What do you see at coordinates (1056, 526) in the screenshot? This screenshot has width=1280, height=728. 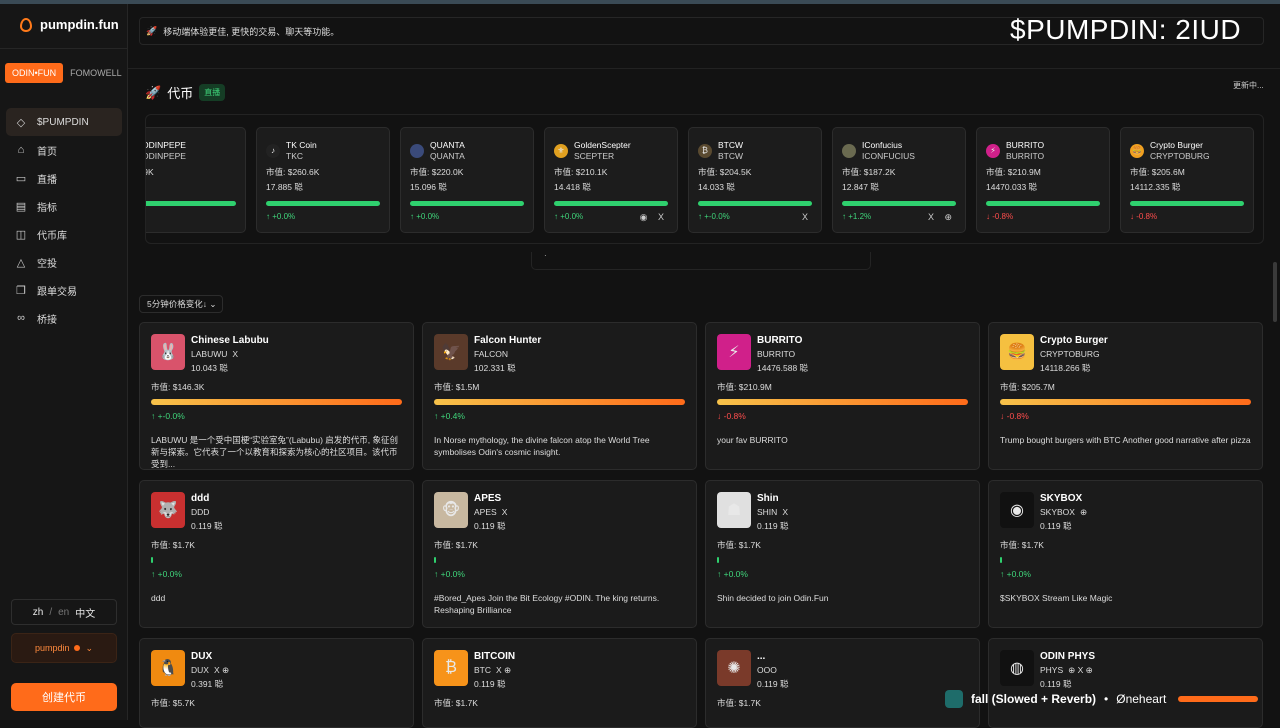 I see `holders: 0.119 聪` at bounding box center [1056, 526].